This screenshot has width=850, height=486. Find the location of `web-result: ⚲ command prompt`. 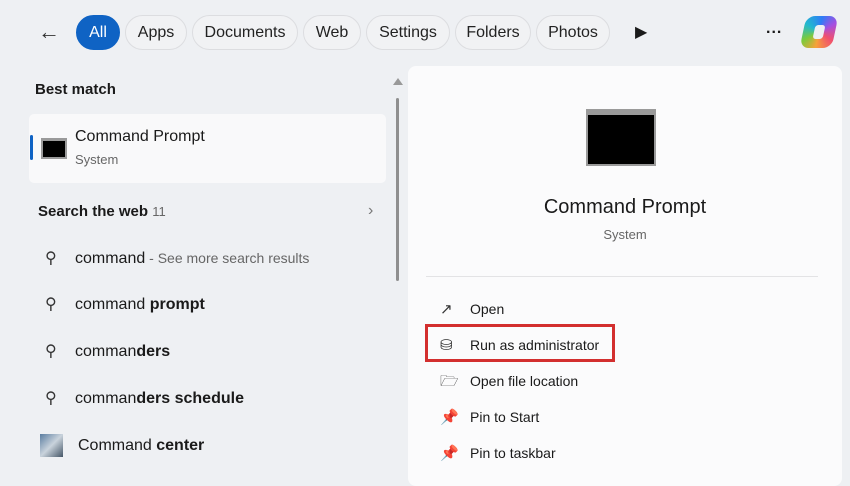

web-result: ⚲ command prompt is located at coordinates (125, 305).